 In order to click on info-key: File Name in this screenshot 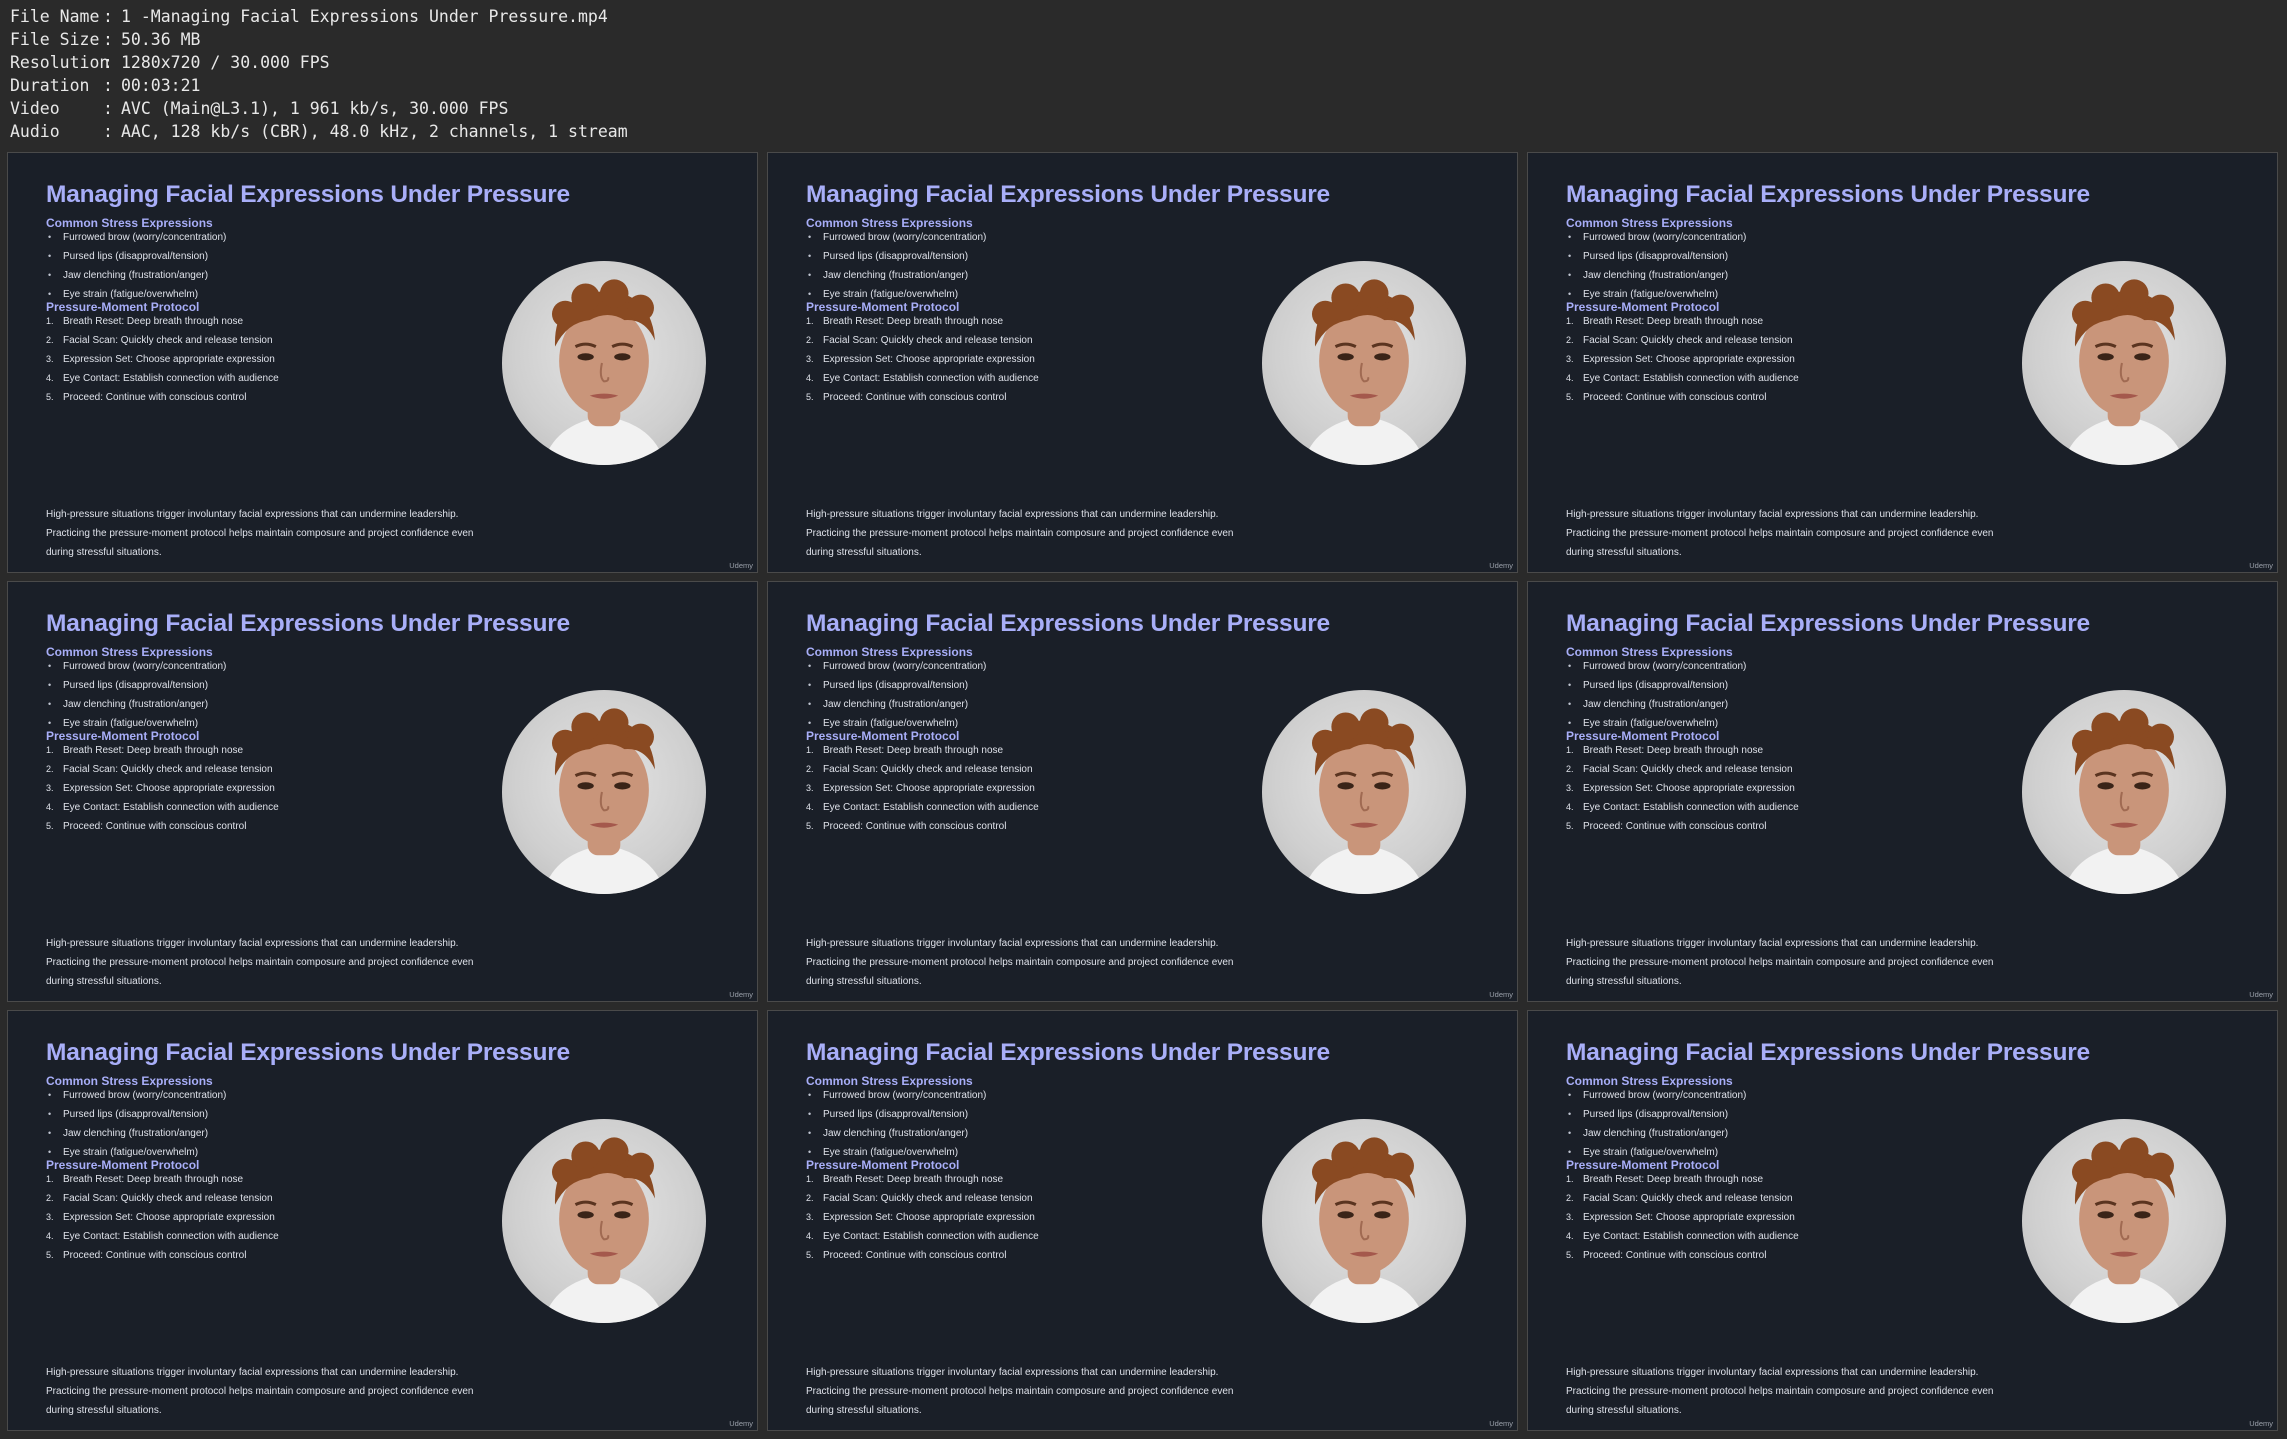, I will do `click(55, 16)`.